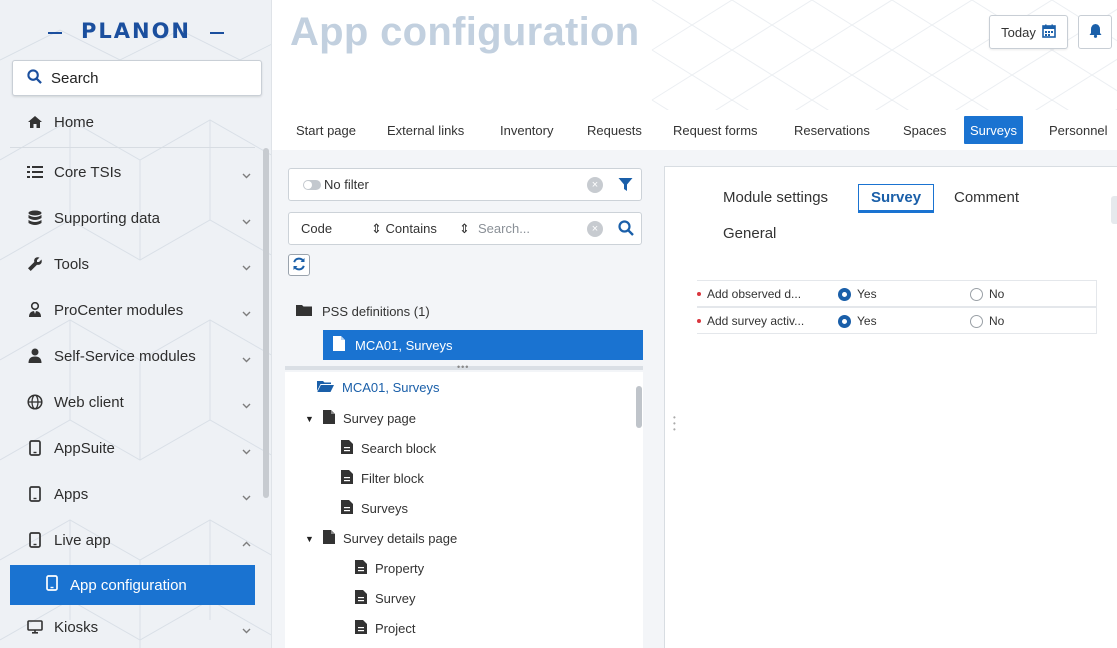 The width and height of the screenshot is (1117, 648). I want to click on refresh-button, so click(299, 265).